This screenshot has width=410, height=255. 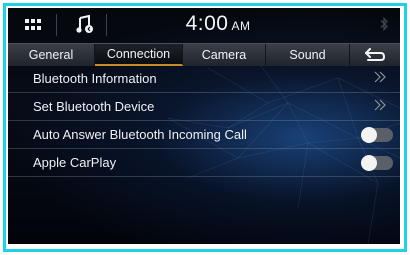 What do you see at coordinates (85, 25) in the screenshot?
I see `music-note-icon` at bounding box center [85, 25].